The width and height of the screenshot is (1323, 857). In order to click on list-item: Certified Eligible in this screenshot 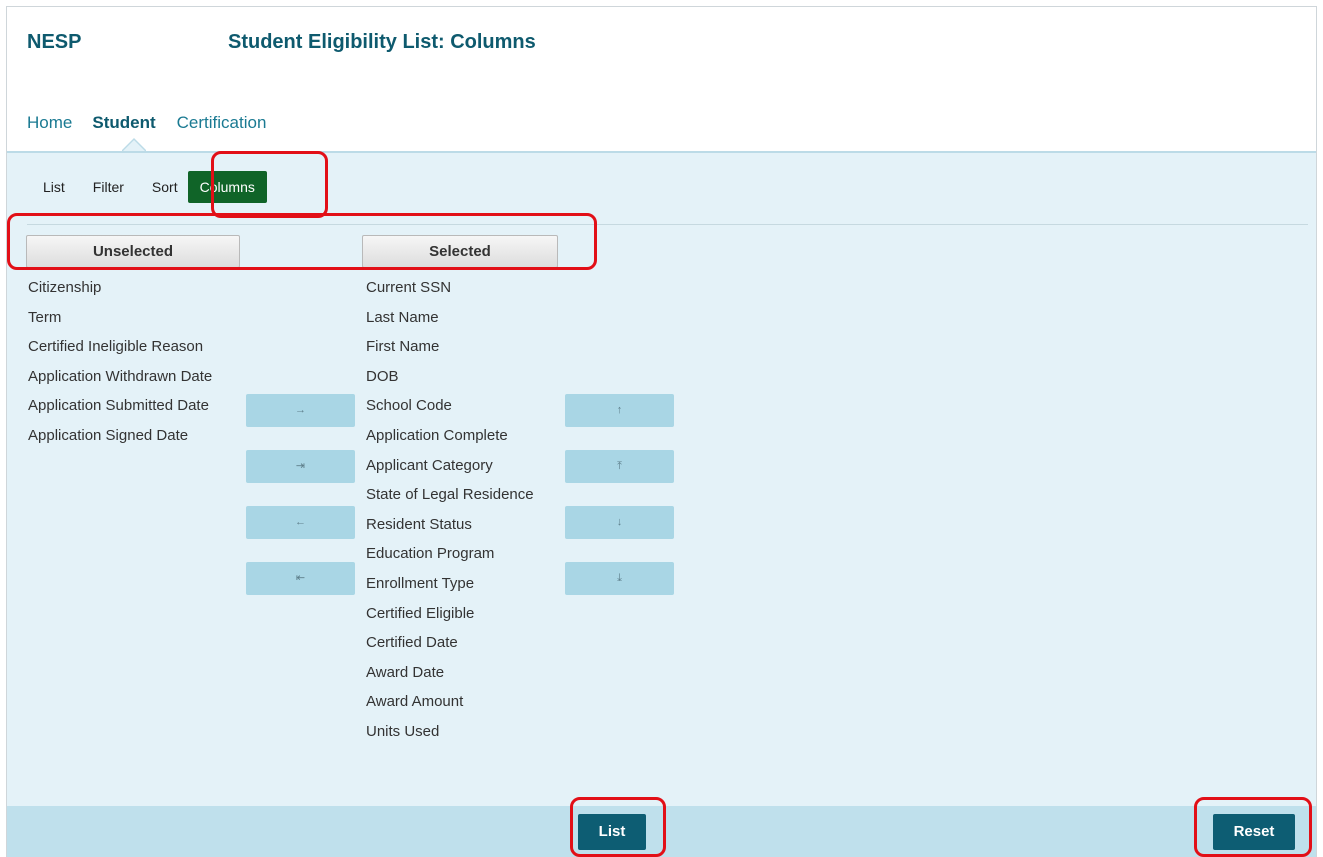, I will do `click(450, 619)`.